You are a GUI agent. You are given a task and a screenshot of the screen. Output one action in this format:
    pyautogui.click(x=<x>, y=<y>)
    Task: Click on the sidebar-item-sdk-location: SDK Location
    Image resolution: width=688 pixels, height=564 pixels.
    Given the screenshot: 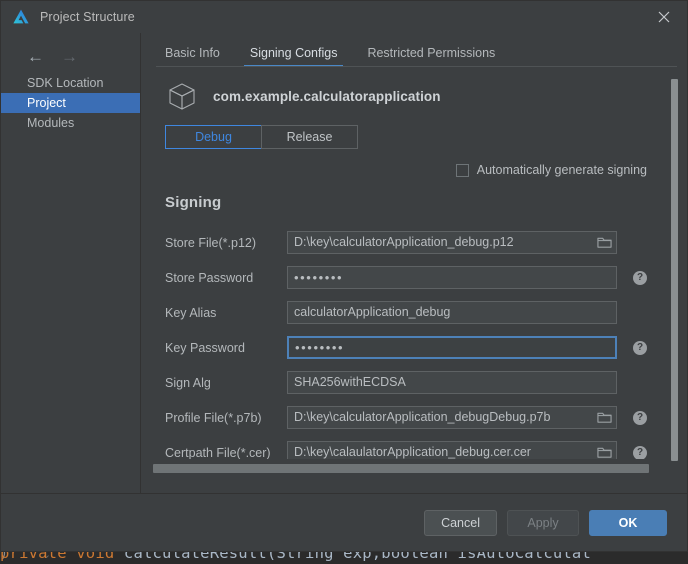 What is the action you would take?
    pyautogui.click(x=70, y=83)
    